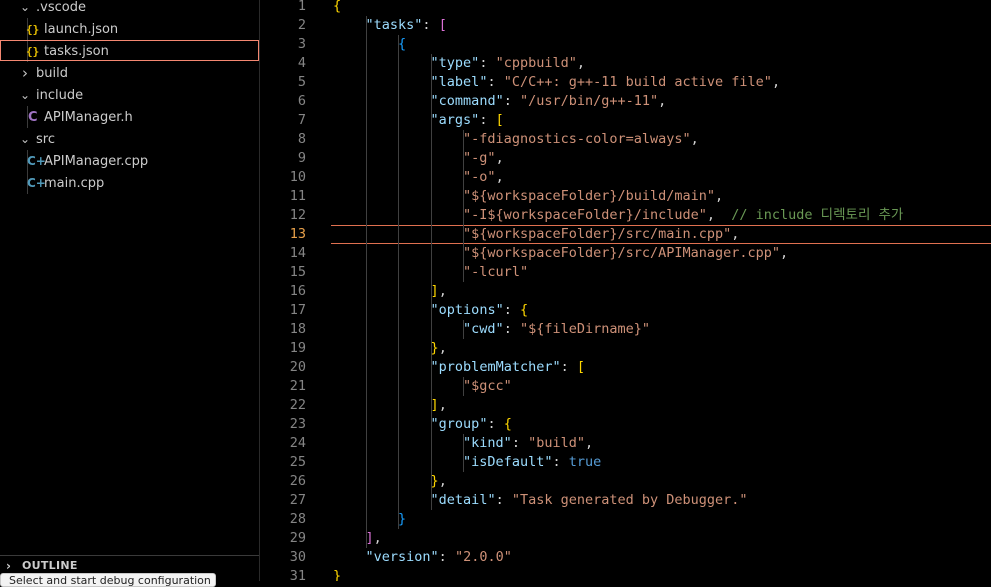  Describe the element at coordinates (536, 234) in the screenshot. I see `code-line: "${workspaceFolder}/src/main.cpp",` at that location.